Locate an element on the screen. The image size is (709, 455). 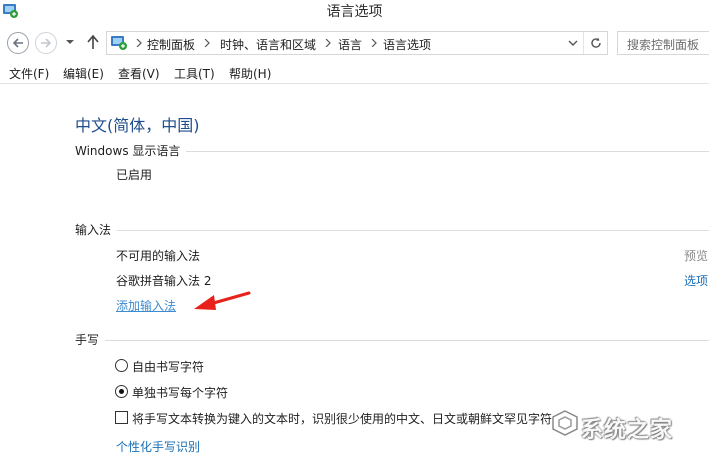
handwriting-heading: 手写 is located at coordinates (90, 339).